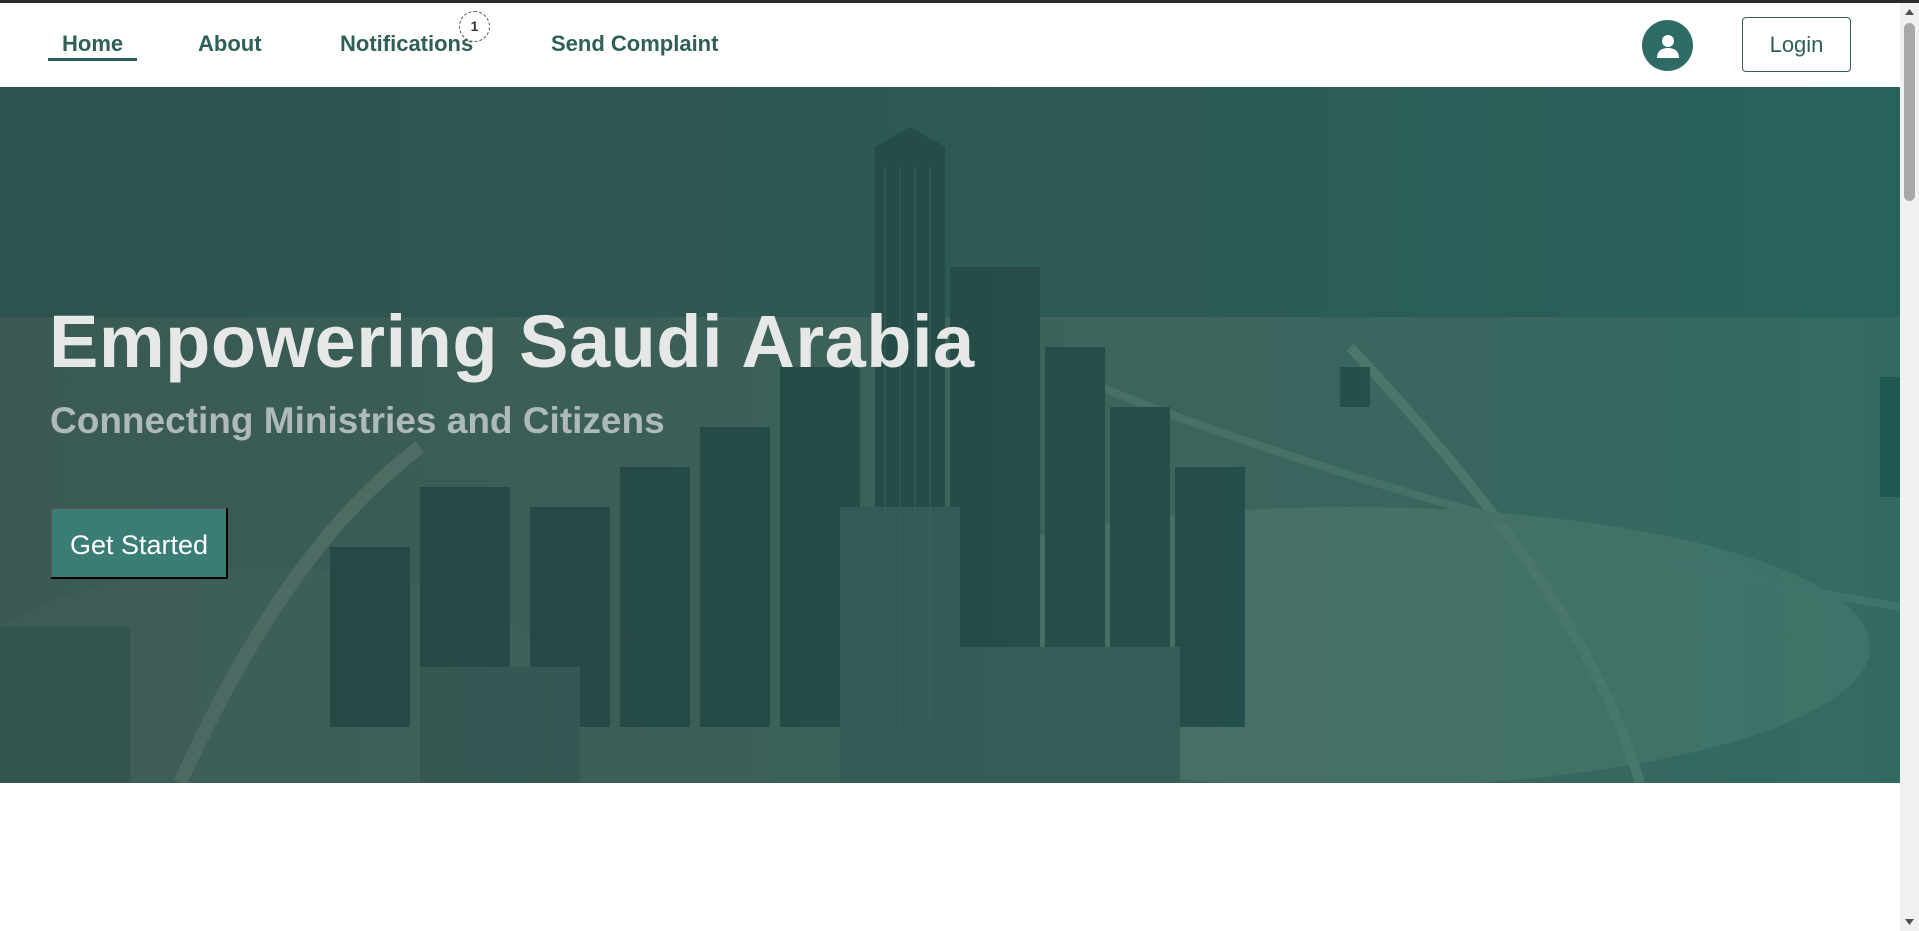 The image size is (1919, 931). What do you see at coordinates (634, 44) in the screenshot?
I see `nav-item-send-complaint: Send Complaint` at bounding box center [634, 44].